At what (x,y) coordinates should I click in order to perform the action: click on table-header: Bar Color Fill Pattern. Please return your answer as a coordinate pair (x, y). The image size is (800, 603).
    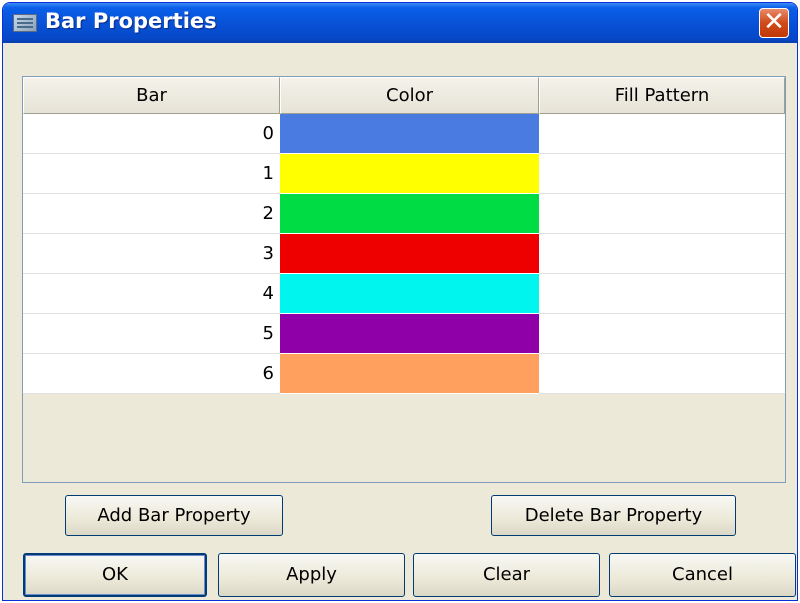
    Looking at the image, I should click on (404, 95).